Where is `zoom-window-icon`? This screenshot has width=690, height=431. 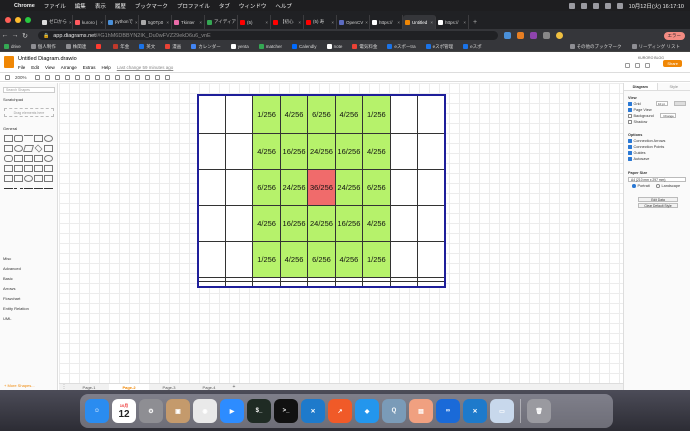 zoom-window-icon is located at coordinates (28, 20).